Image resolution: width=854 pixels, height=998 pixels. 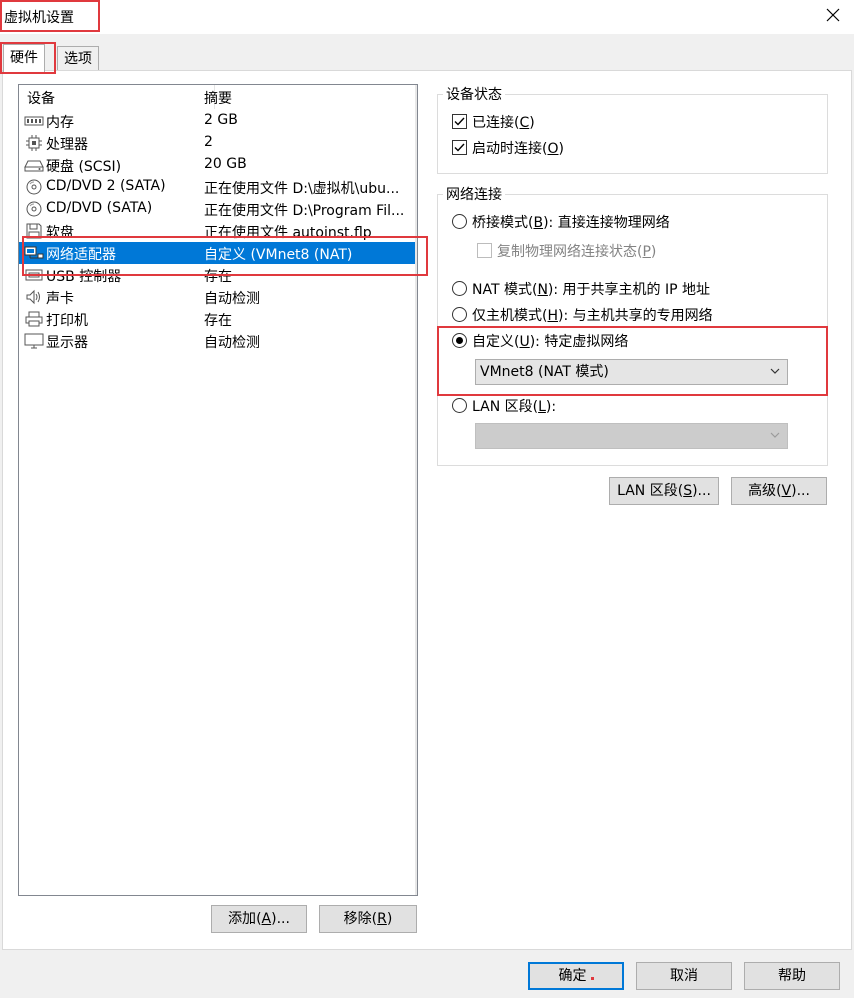 What do you see at coordinates (631, 372) in the screenshot?
I see `custom-network-select: VMnet8 (NAT 模式)` at bounding box center [631, 372].